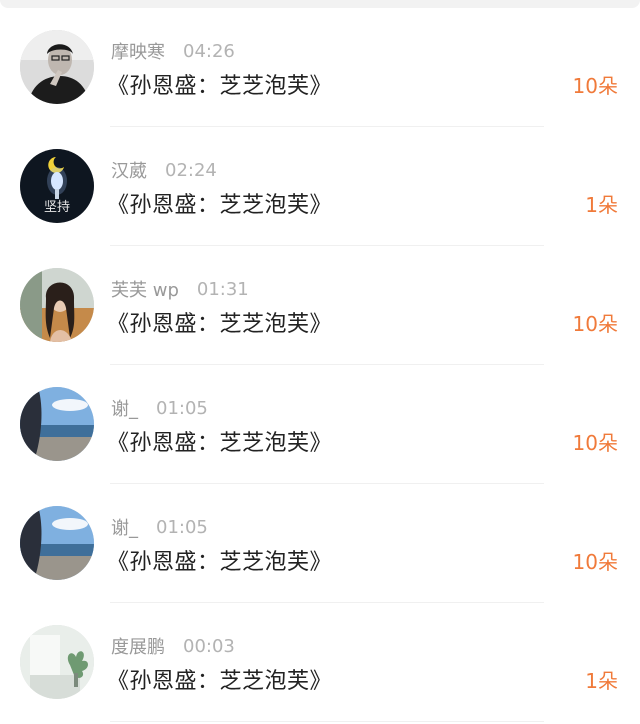 The image size is (640, 724). I want to click on avatar-text: 坚持, so click(57, 207).